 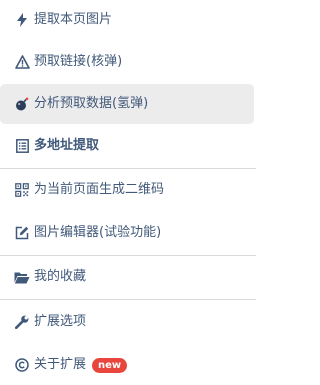 What do you see at coordinates (110, 365) in the screenshot?
I see `new-badge: new` at bounding box center [110, 365].